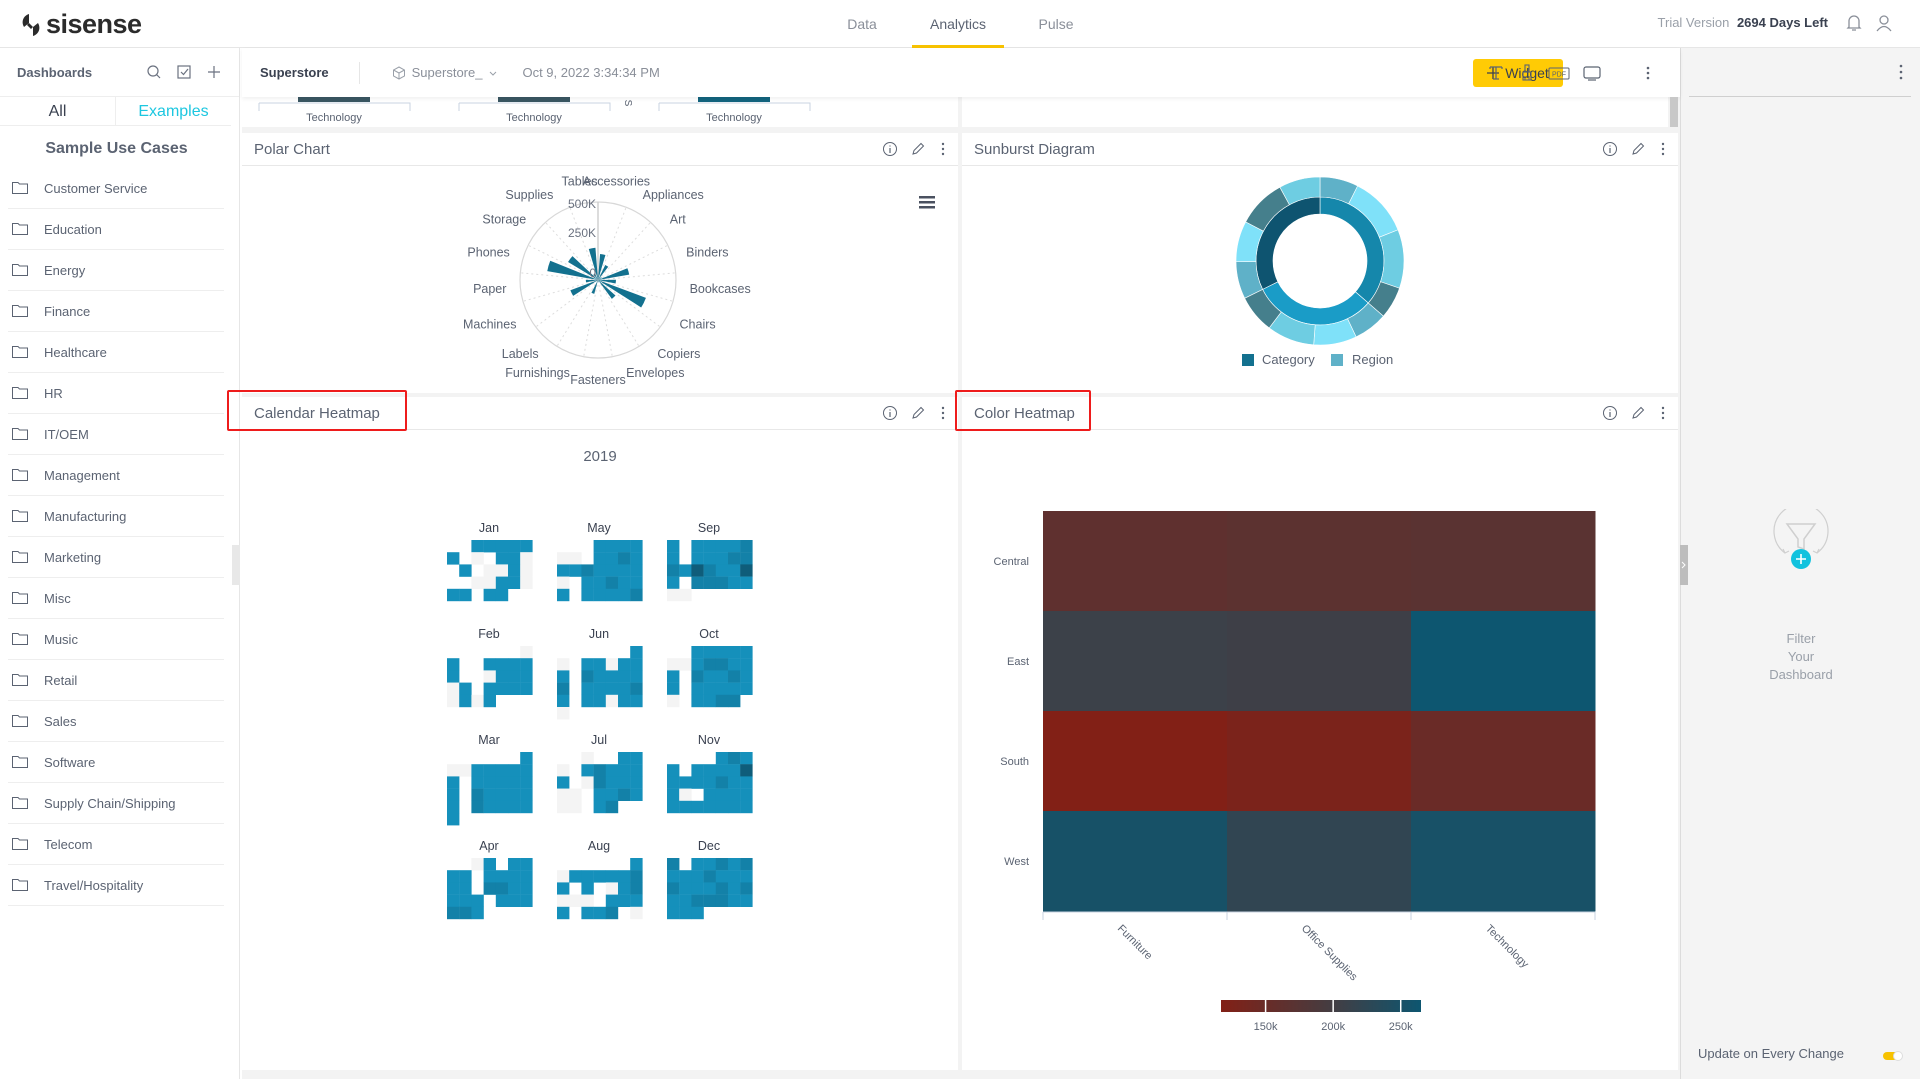  I want to click on nav-tab-analytics: Analytics, so click(958, 24).